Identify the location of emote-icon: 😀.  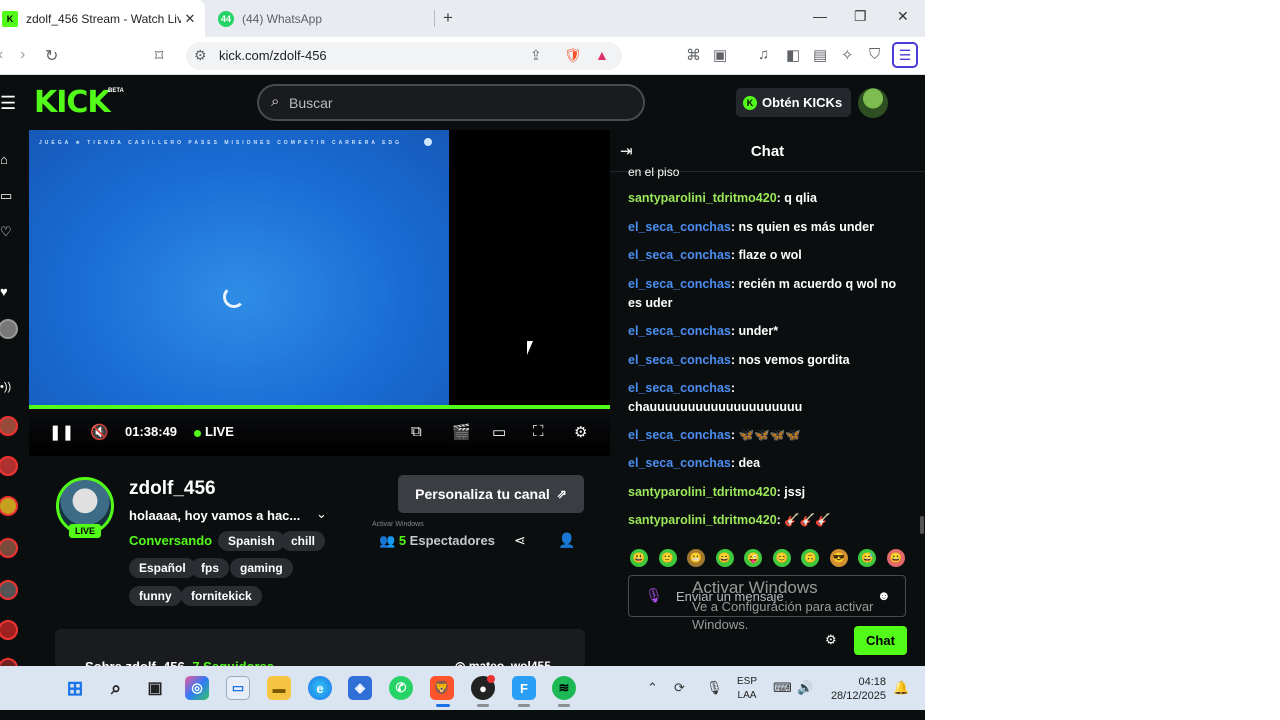
(895, 558).